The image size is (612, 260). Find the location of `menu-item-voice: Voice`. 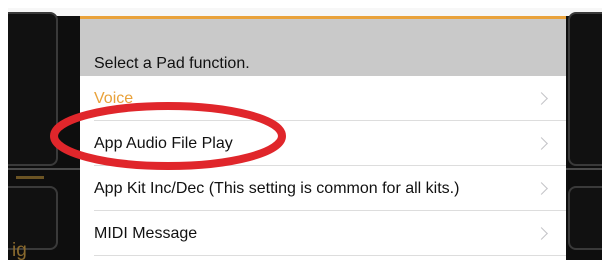

menu-item-voice: Voice is located at coordinates (323, 98).